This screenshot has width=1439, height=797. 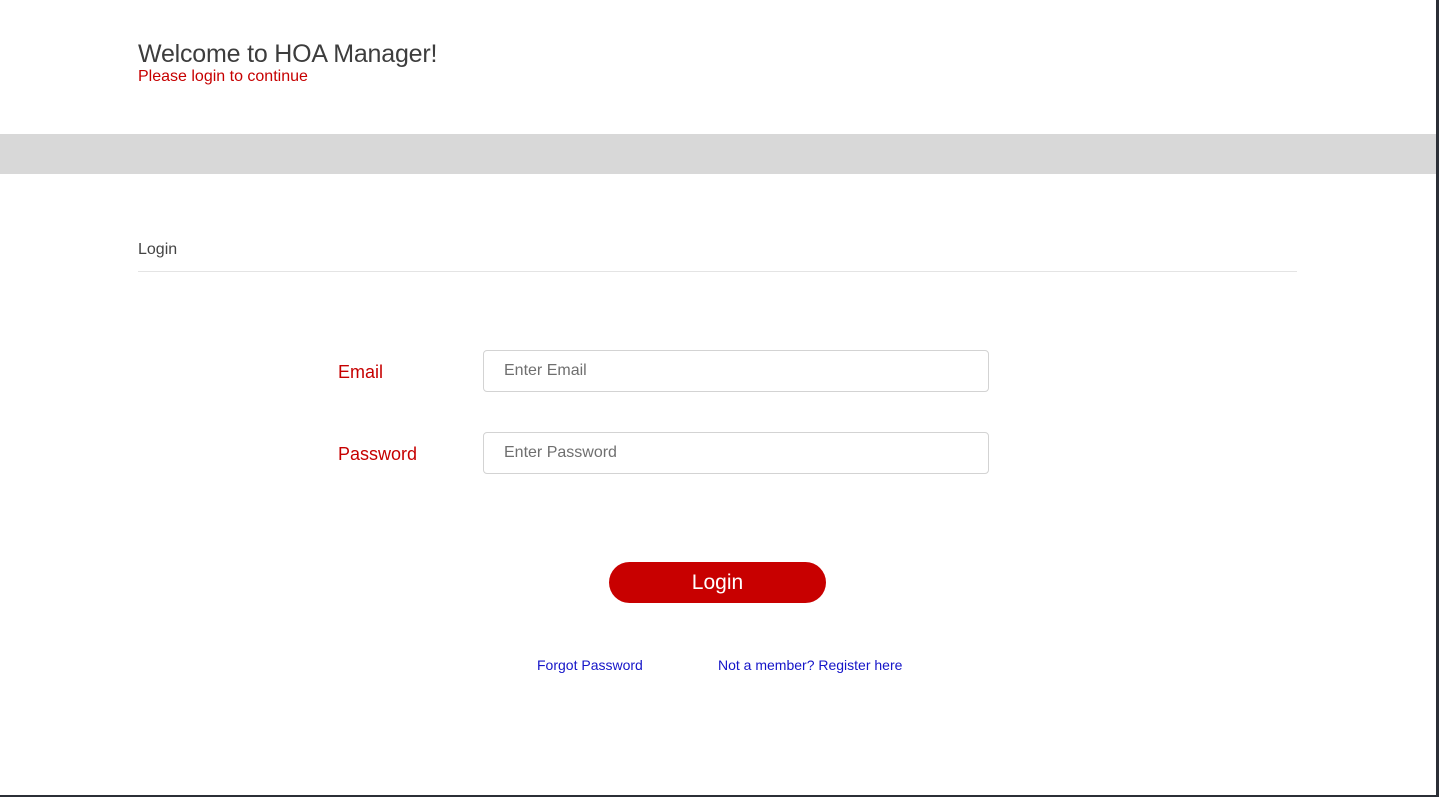 What do you see at coordinates (158, 249) in the screenshot?
I see `section-title: Login` at bounding box center [158, 249].